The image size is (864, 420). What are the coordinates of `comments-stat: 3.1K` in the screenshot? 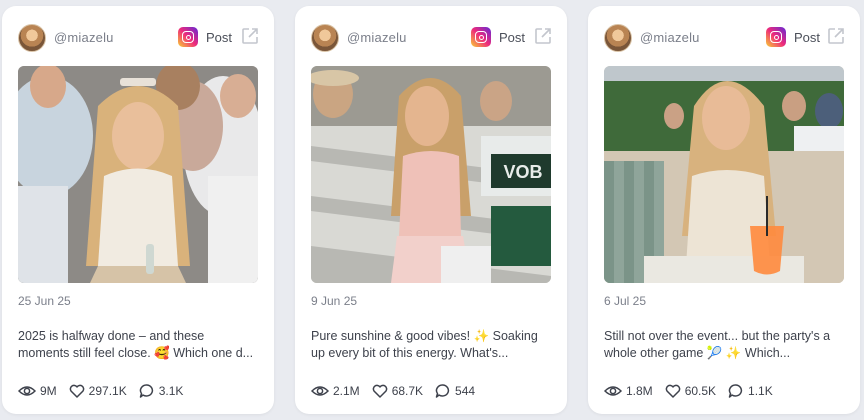 It's located at (161, 391).